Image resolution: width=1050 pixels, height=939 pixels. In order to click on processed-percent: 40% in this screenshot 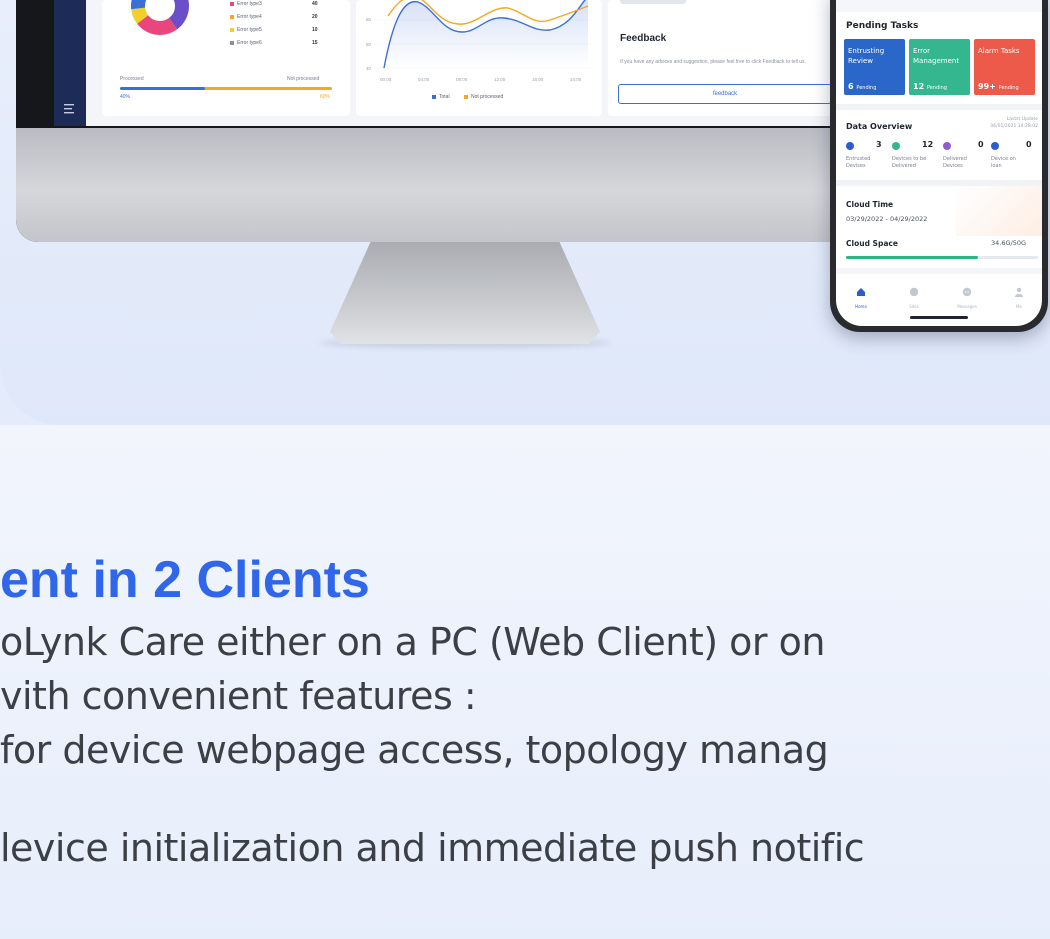, I will do `click(125, 97)`.